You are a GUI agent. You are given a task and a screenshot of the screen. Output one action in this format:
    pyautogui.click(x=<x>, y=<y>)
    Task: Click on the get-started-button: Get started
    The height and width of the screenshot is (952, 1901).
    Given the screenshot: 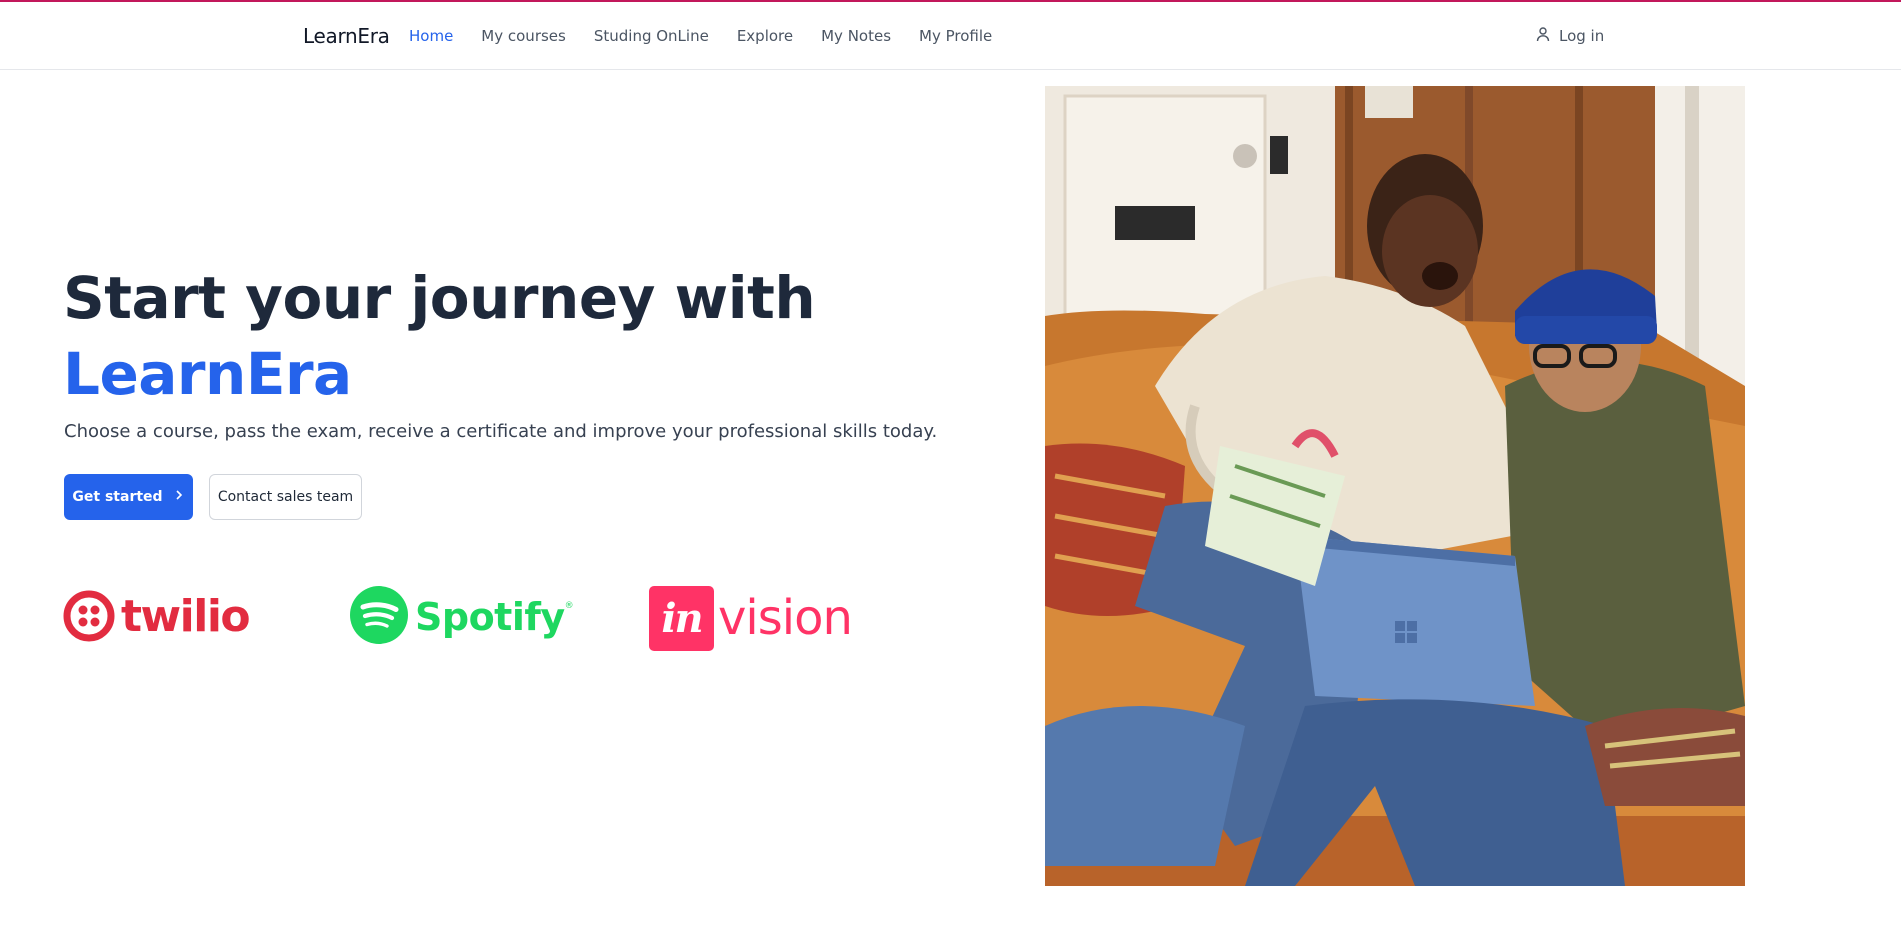 What is the action you would take?
    pyautogui.click(x=128, y=497)
    